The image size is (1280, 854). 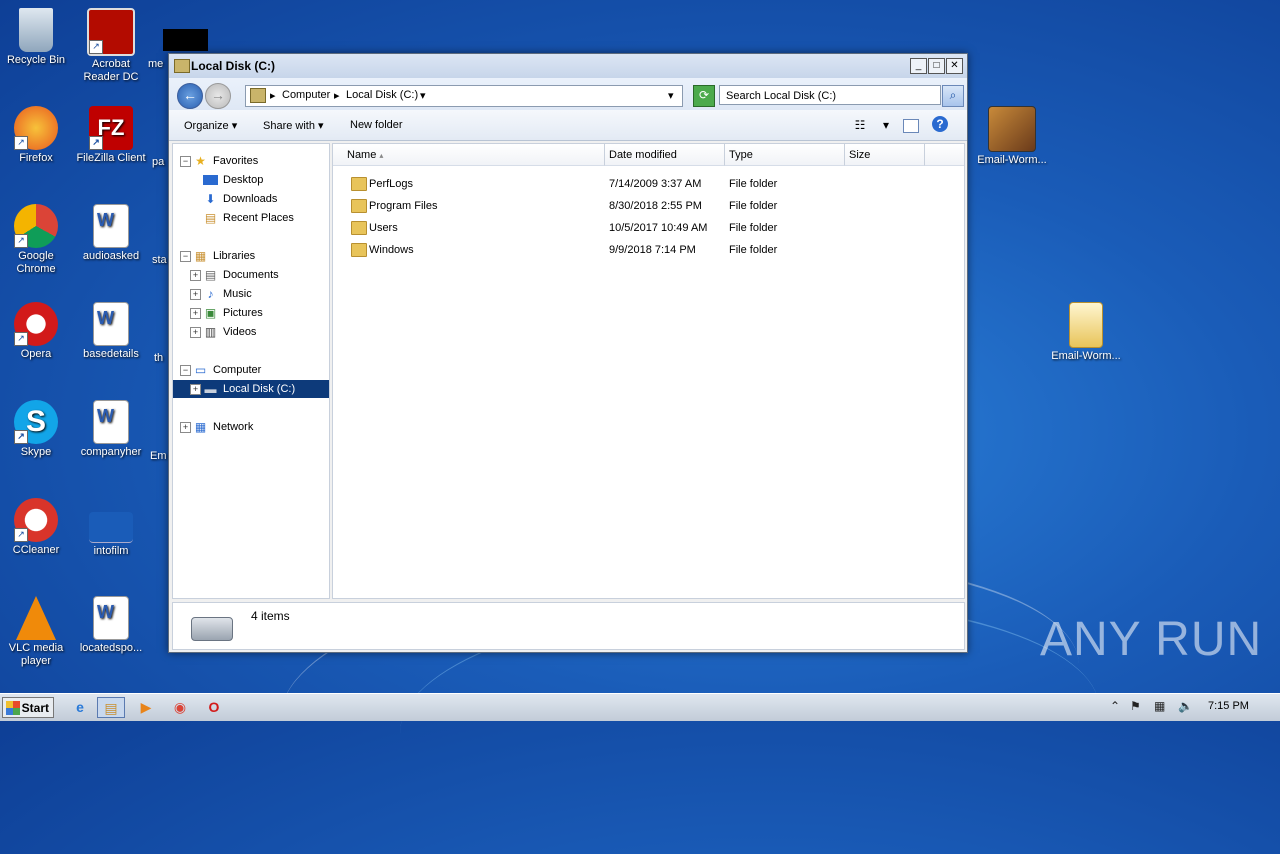 What do you see at coordinates (911, 126) in the screenshot?
I see `preview-pane-icon` at bounding box center [911, 126].